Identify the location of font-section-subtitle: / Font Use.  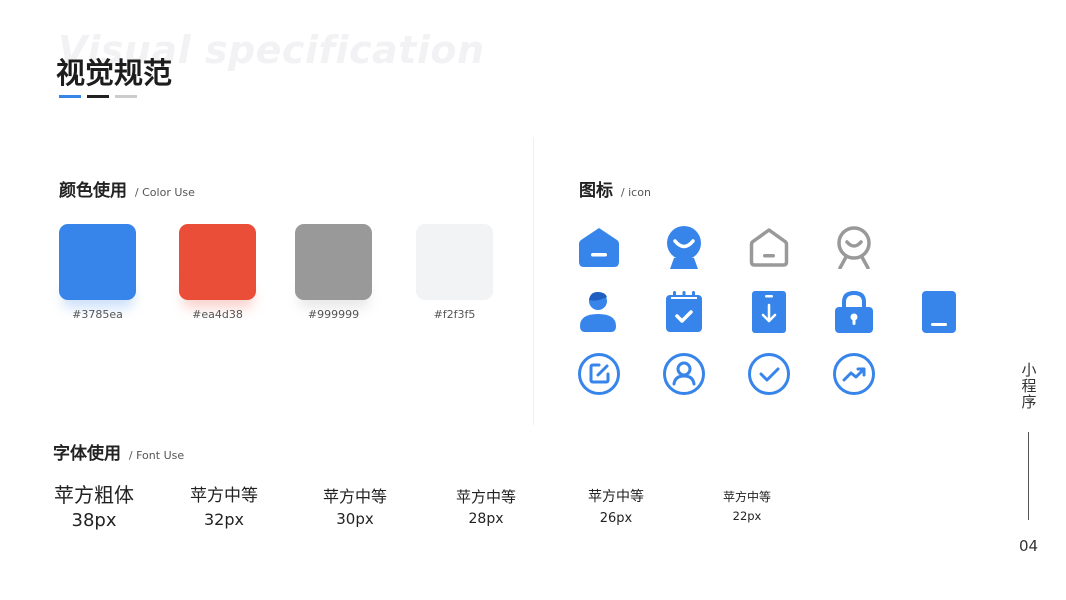
(156, 455).